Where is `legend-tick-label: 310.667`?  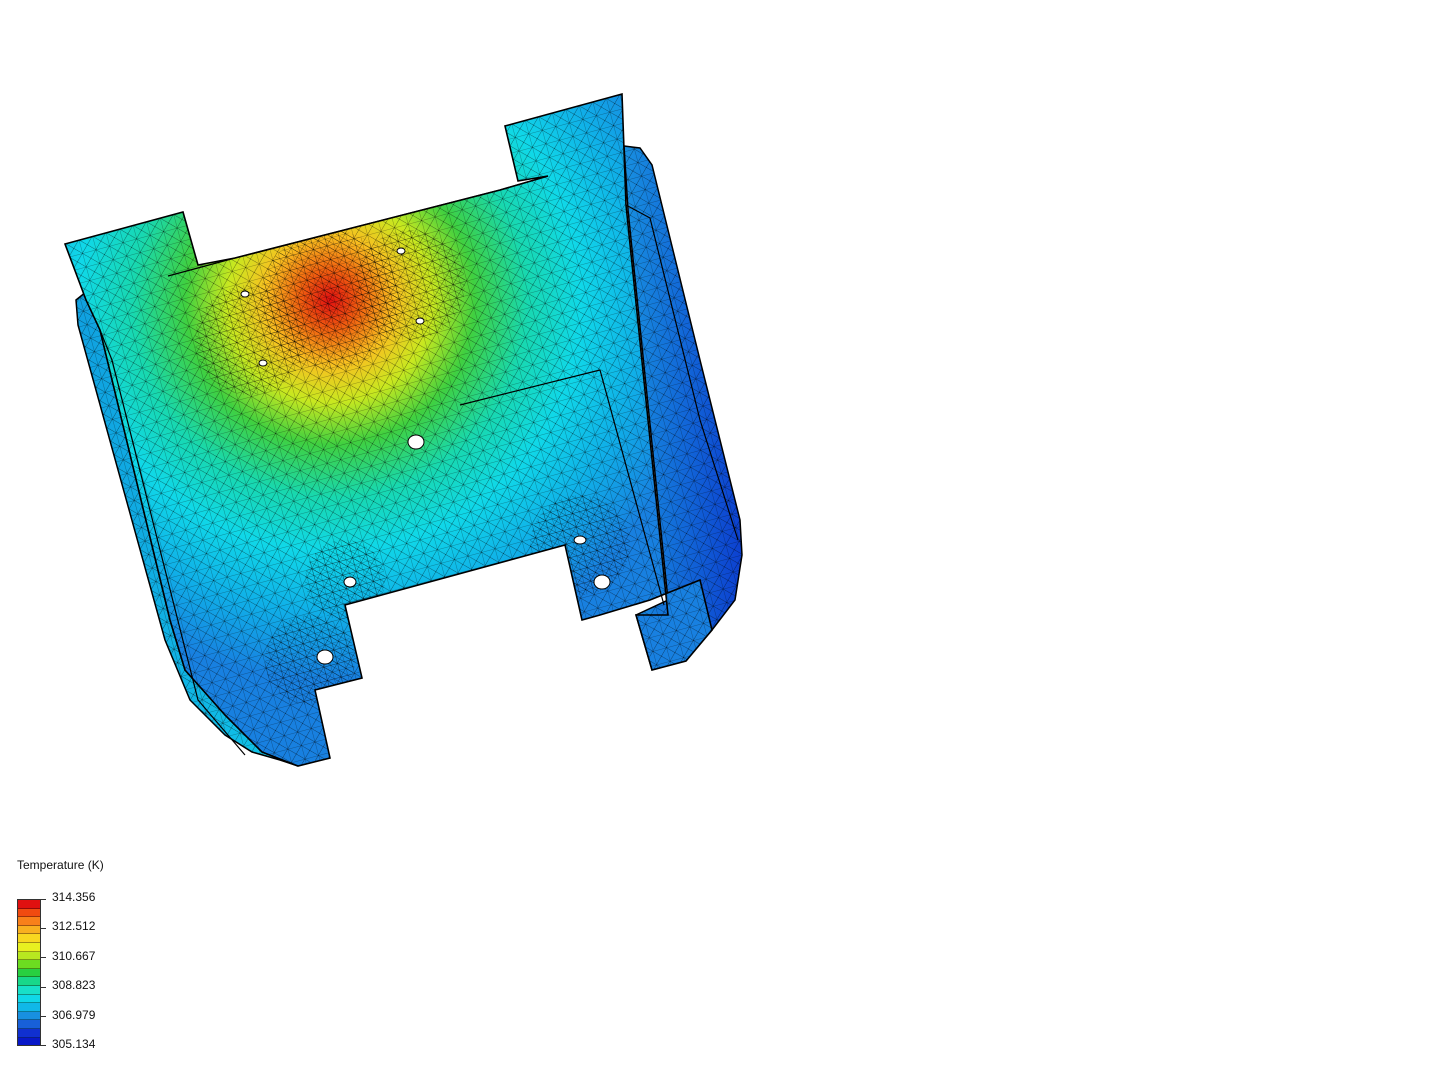 legend-tick-label: 310.667 is located at coordinates (74, 956).